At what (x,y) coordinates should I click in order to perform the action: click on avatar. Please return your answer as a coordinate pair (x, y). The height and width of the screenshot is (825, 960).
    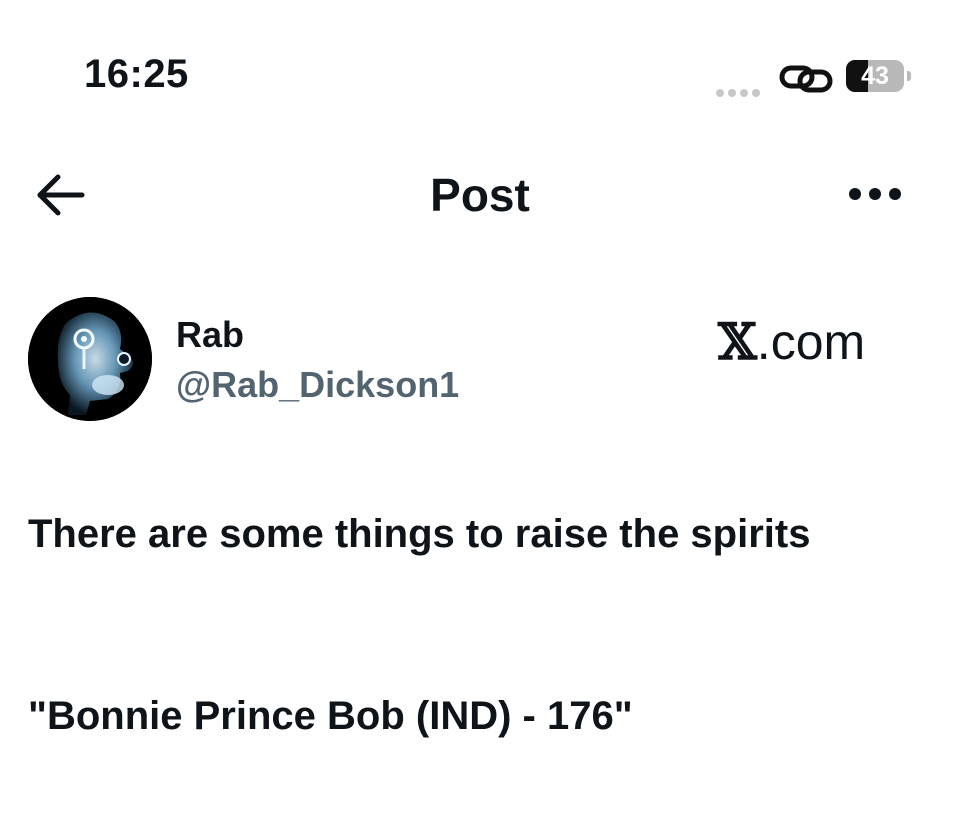
    Looking at the image, I should click on (90, 359).